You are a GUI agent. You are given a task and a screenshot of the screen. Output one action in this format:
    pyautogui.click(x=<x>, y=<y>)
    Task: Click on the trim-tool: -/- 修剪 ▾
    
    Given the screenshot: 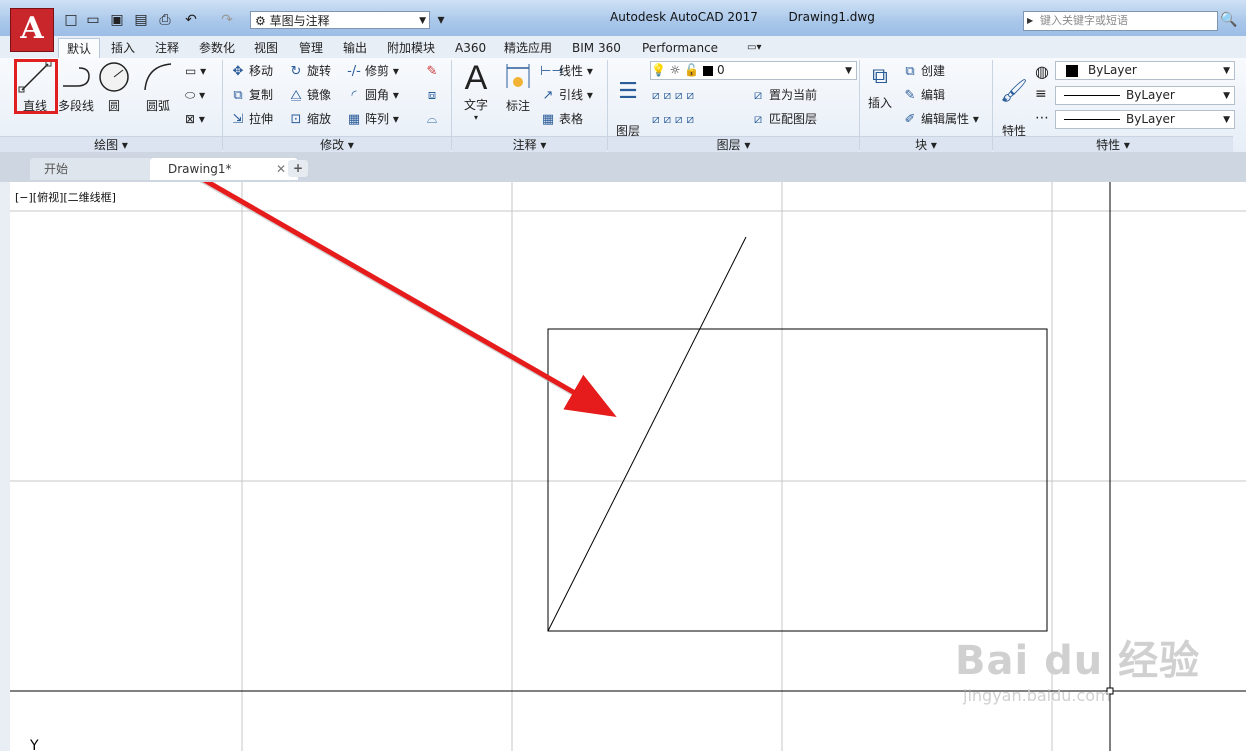 What is the action you would take?
    pyautogui.click(x=372, y=71)
    